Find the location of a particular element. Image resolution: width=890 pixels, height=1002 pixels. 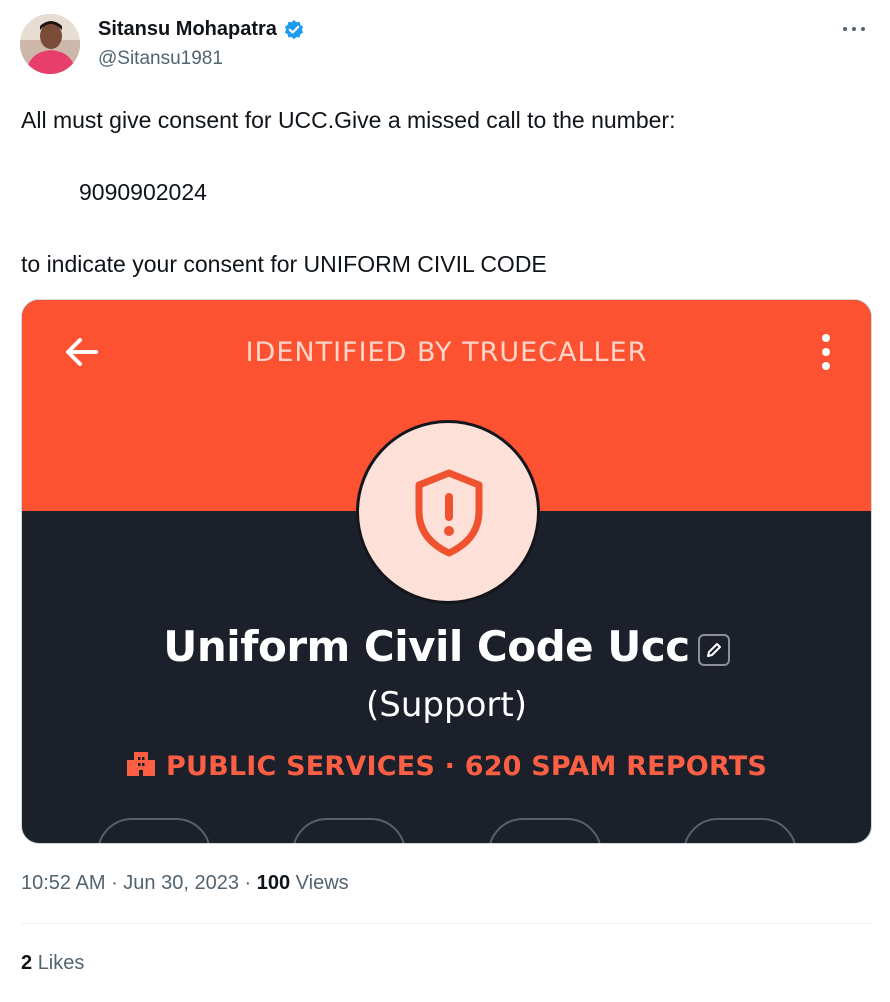

user-handle: @Sitansu1981 is located at coordinates (160, 59).